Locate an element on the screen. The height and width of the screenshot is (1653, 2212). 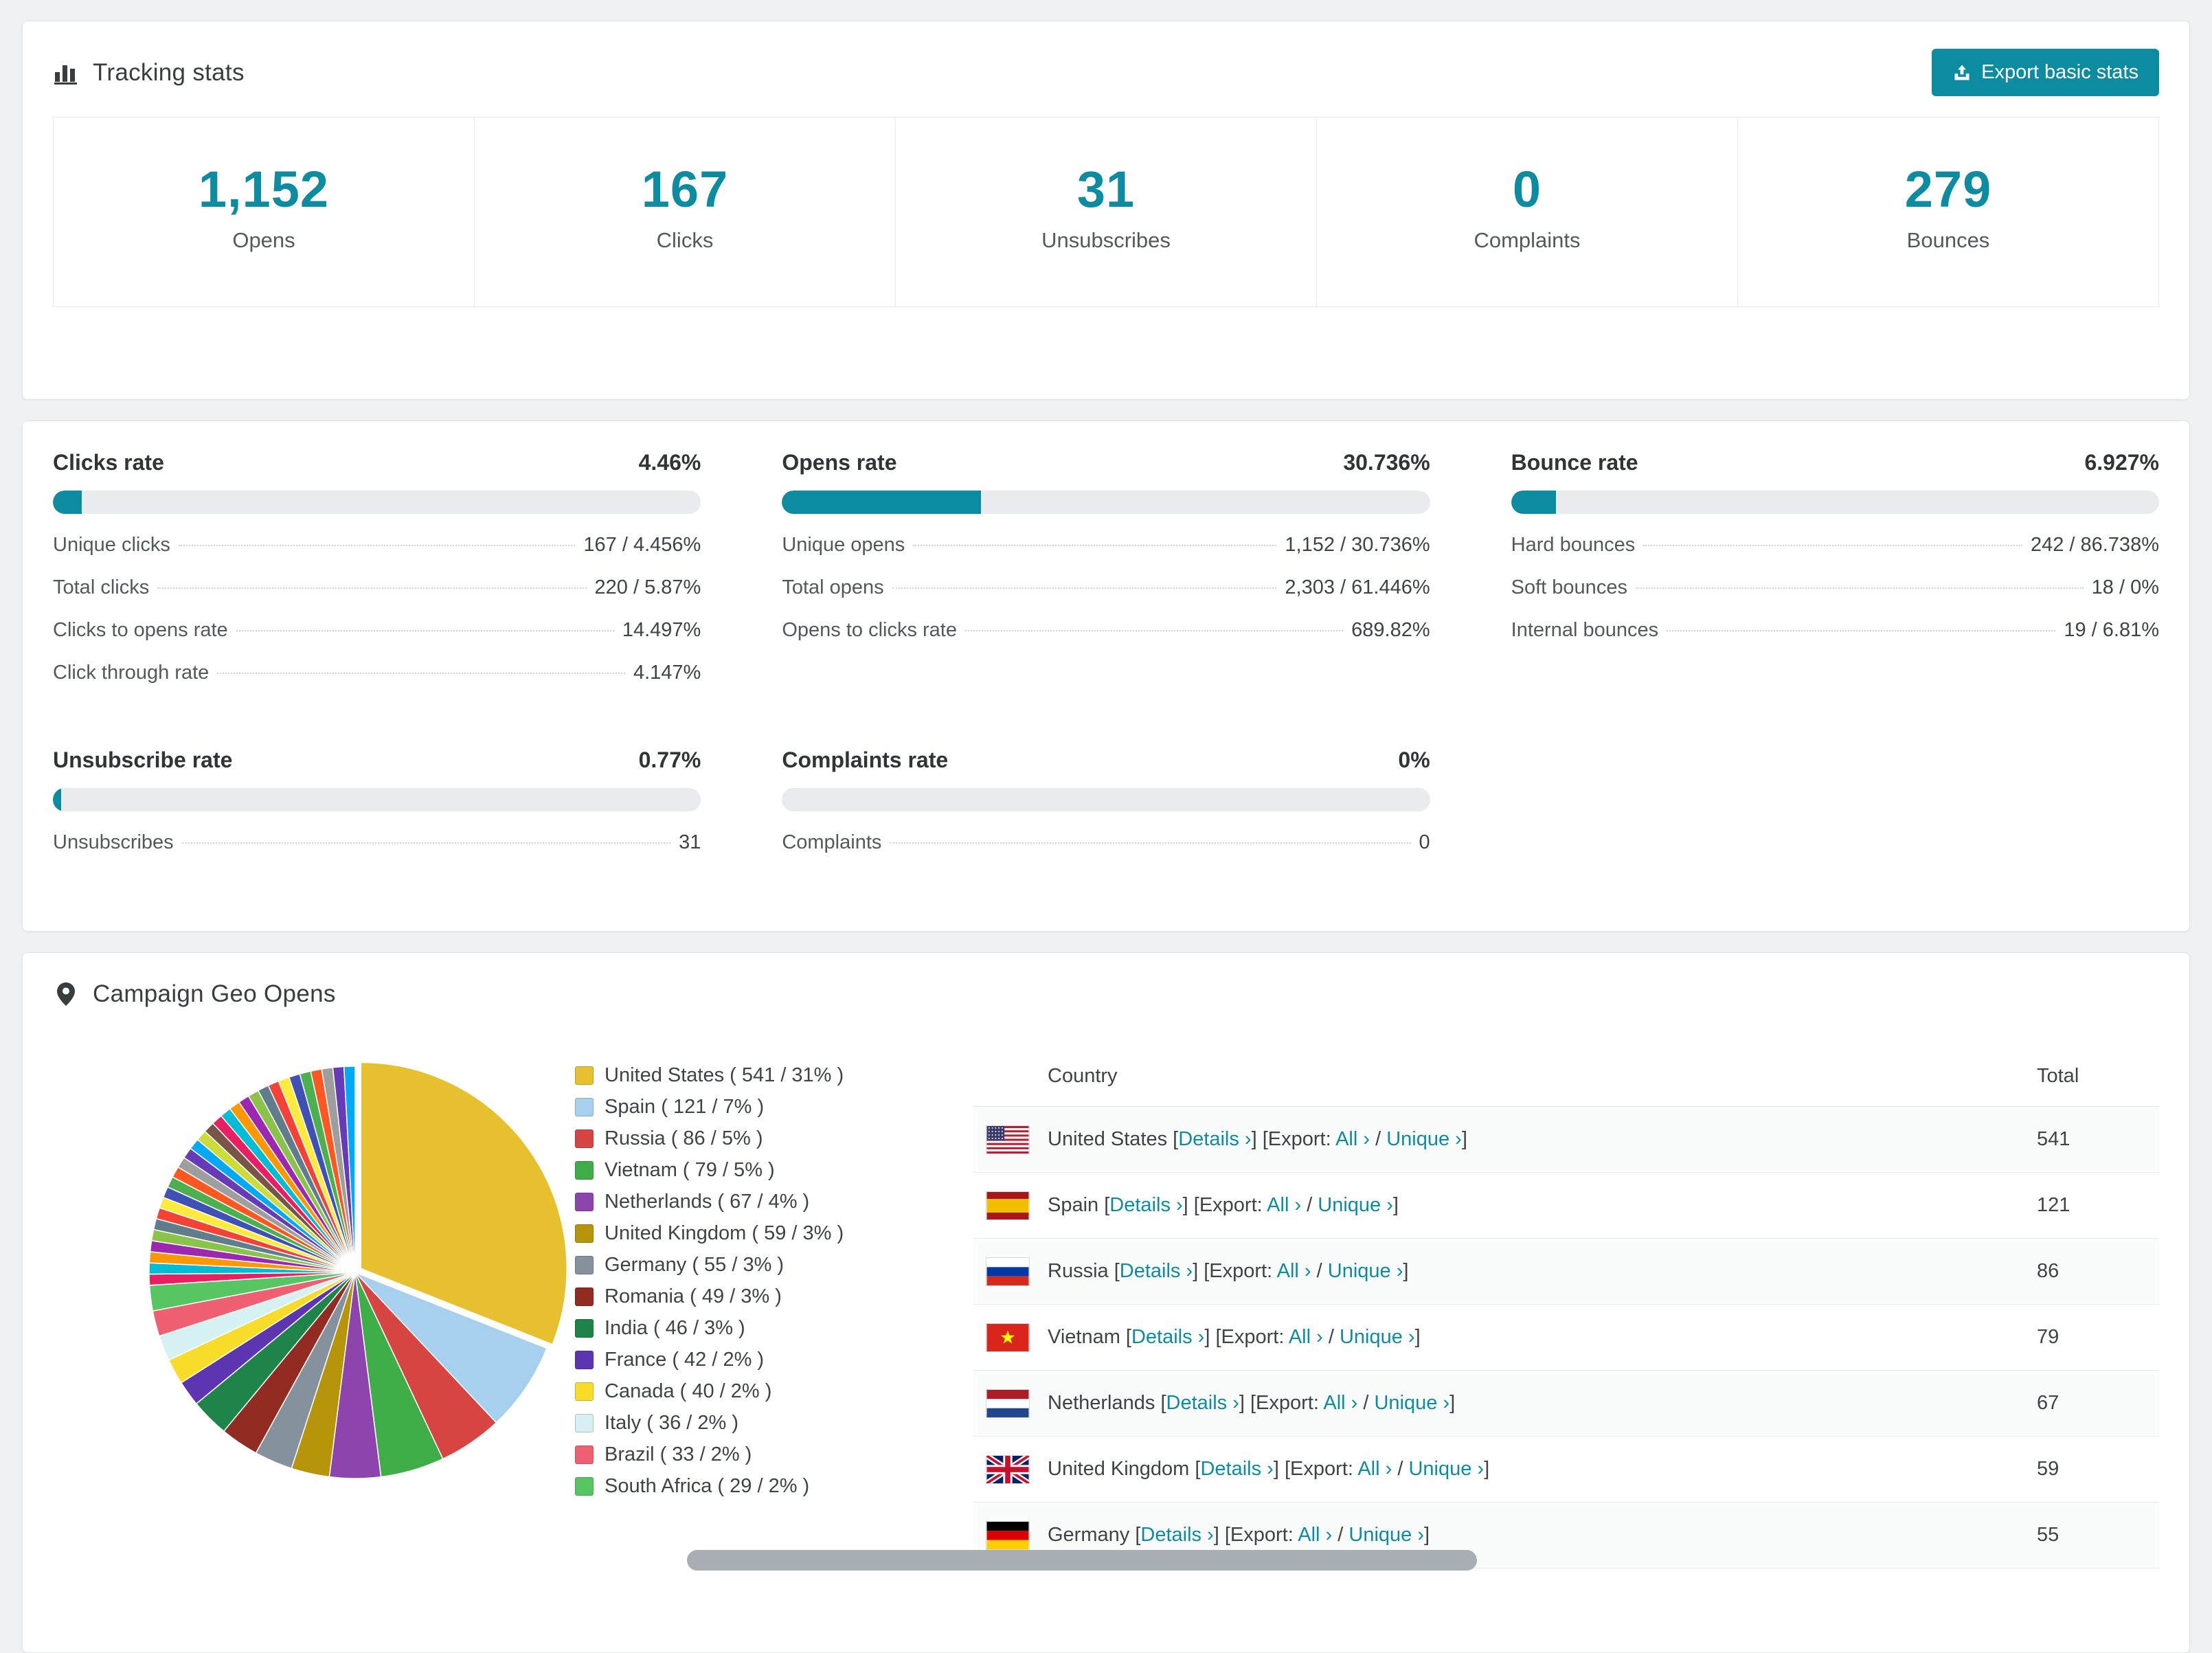
rate-title: Complaints rate is located at coordinates (865, 759).